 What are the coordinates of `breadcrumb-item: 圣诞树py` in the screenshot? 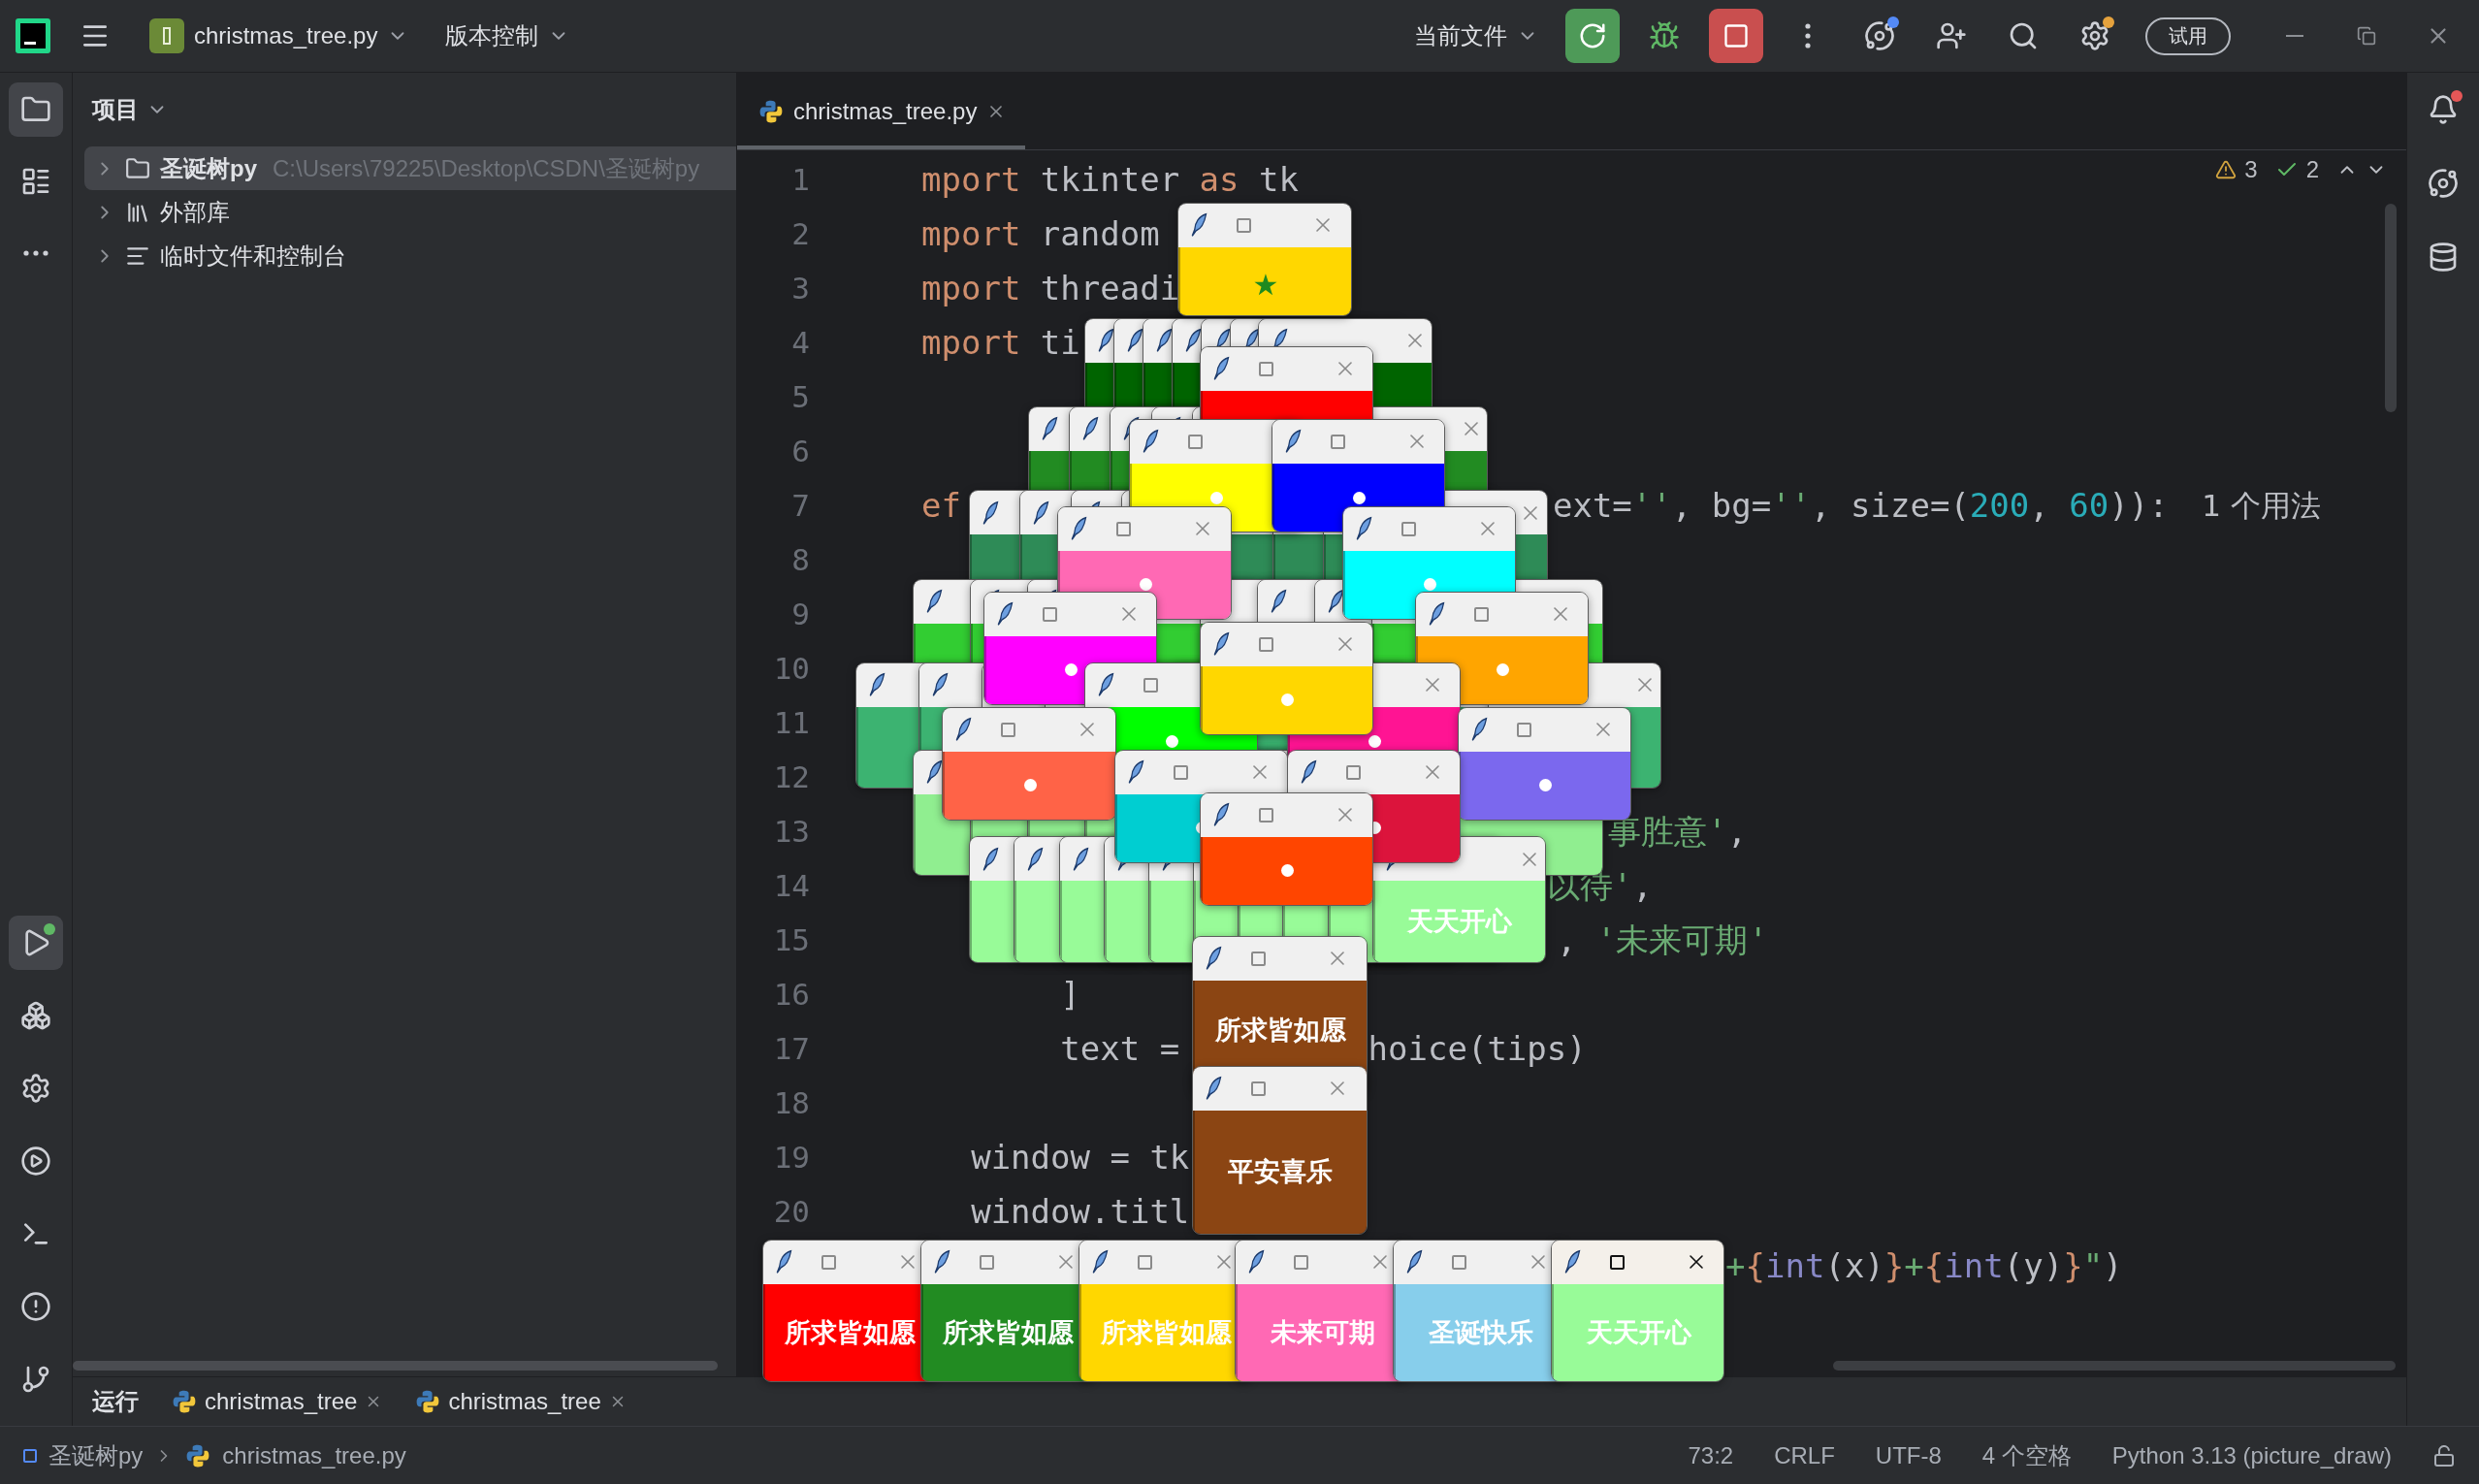 It's located at (96, 1455).